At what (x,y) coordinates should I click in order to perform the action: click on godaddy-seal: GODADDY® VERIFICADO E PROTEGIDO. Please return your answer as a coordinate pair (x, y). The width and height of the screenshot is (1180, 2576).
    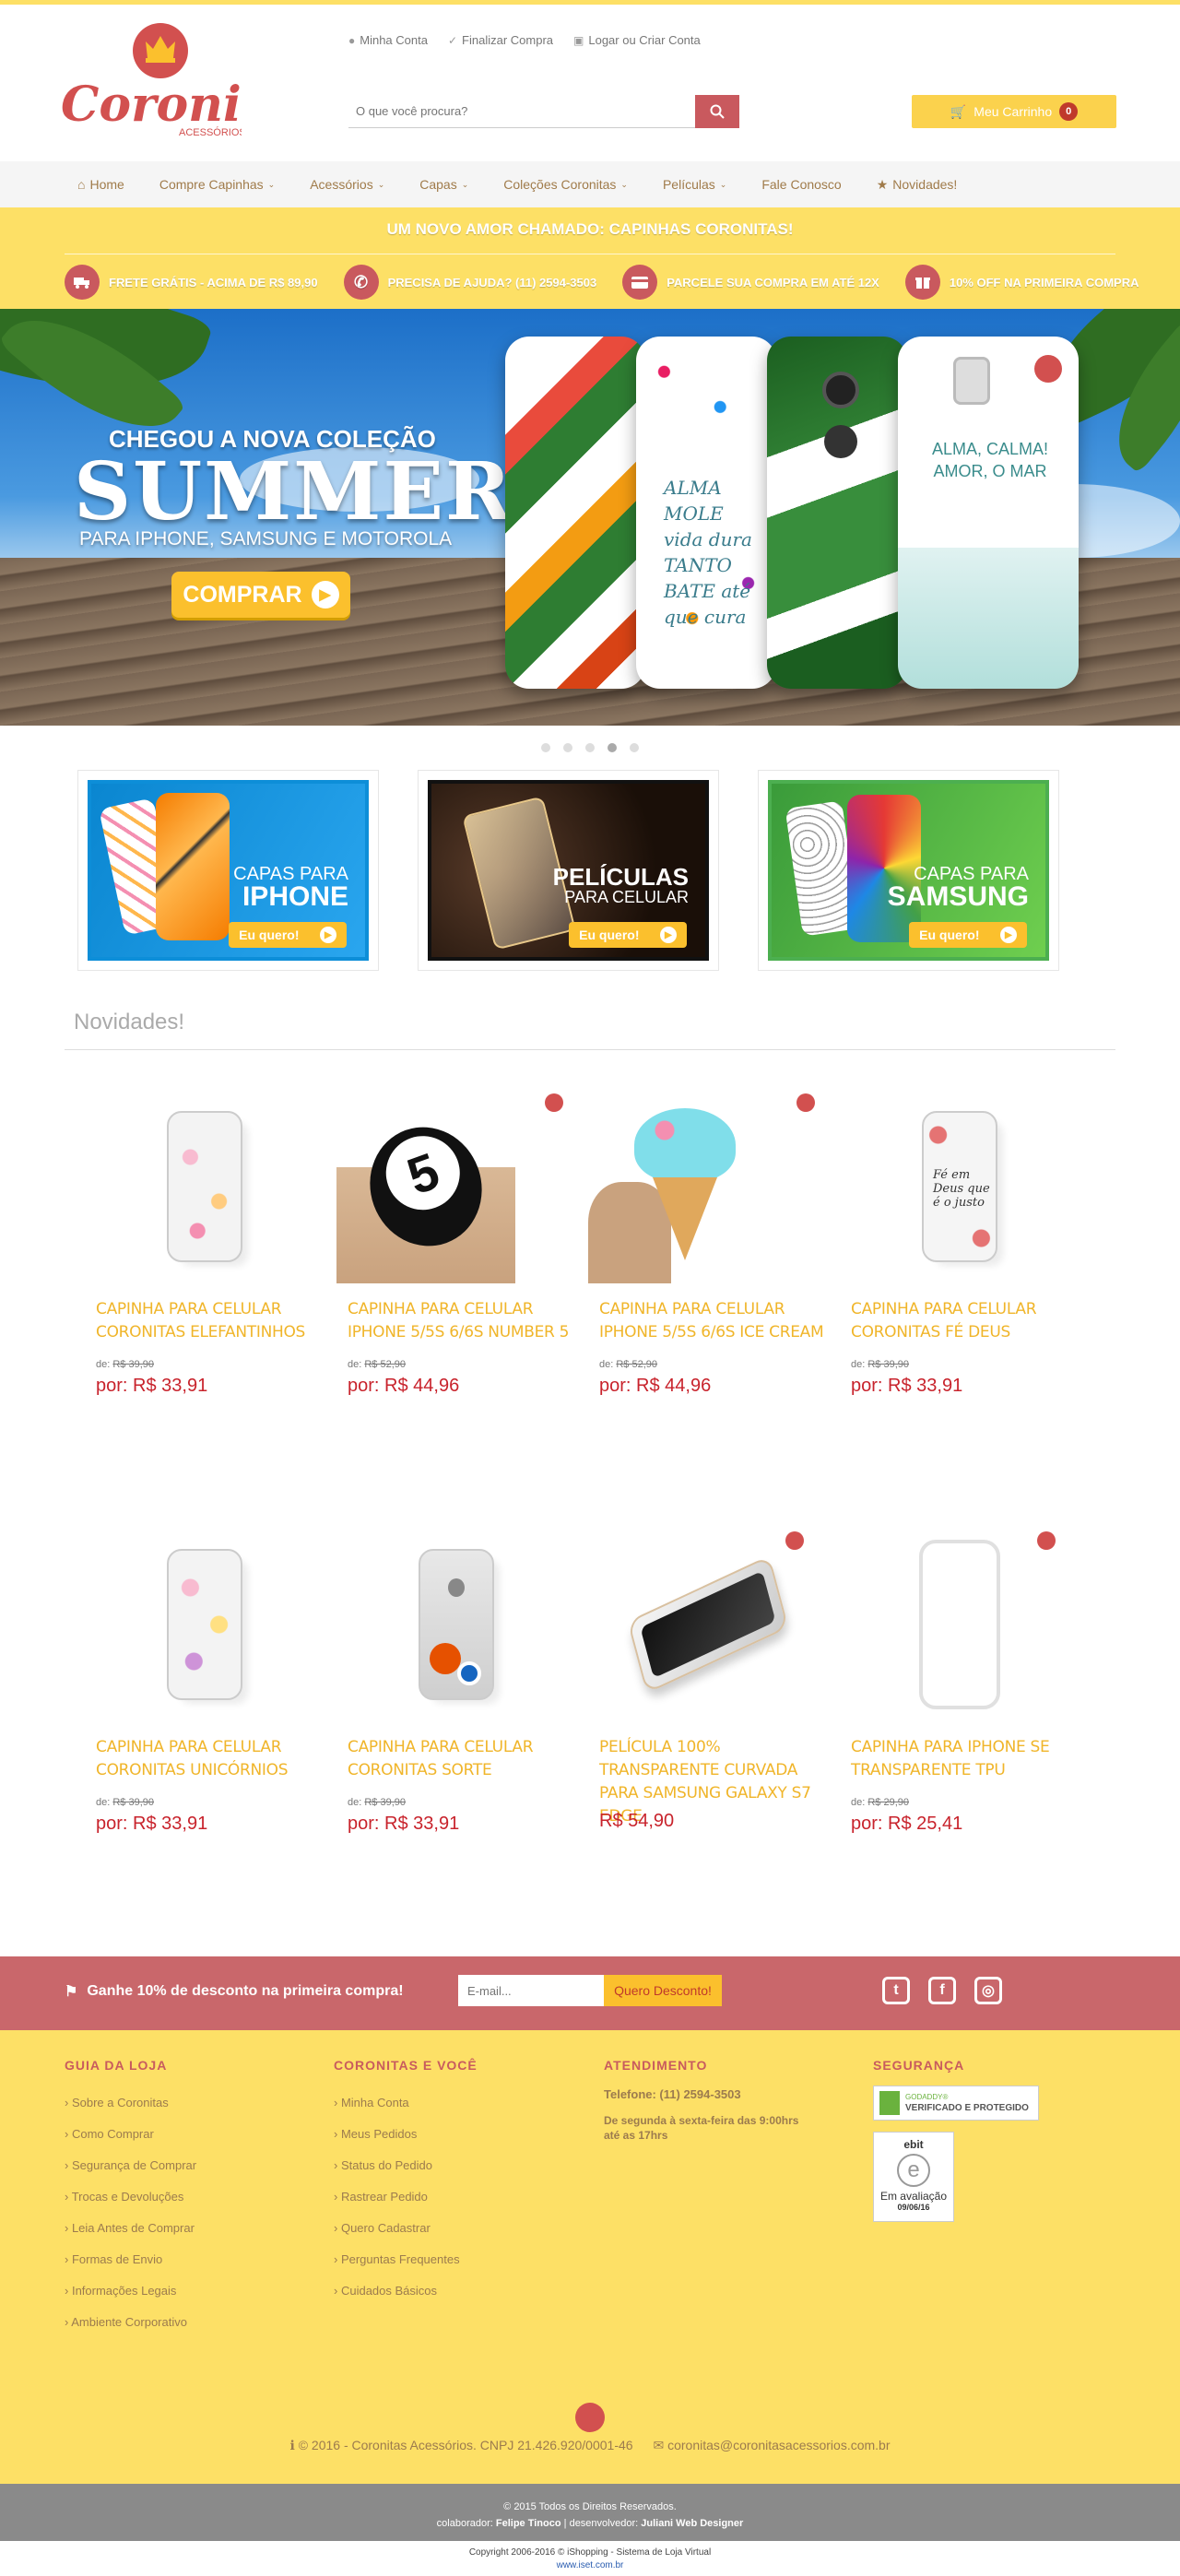
    Looking at the image, I should click on (956, 2103).